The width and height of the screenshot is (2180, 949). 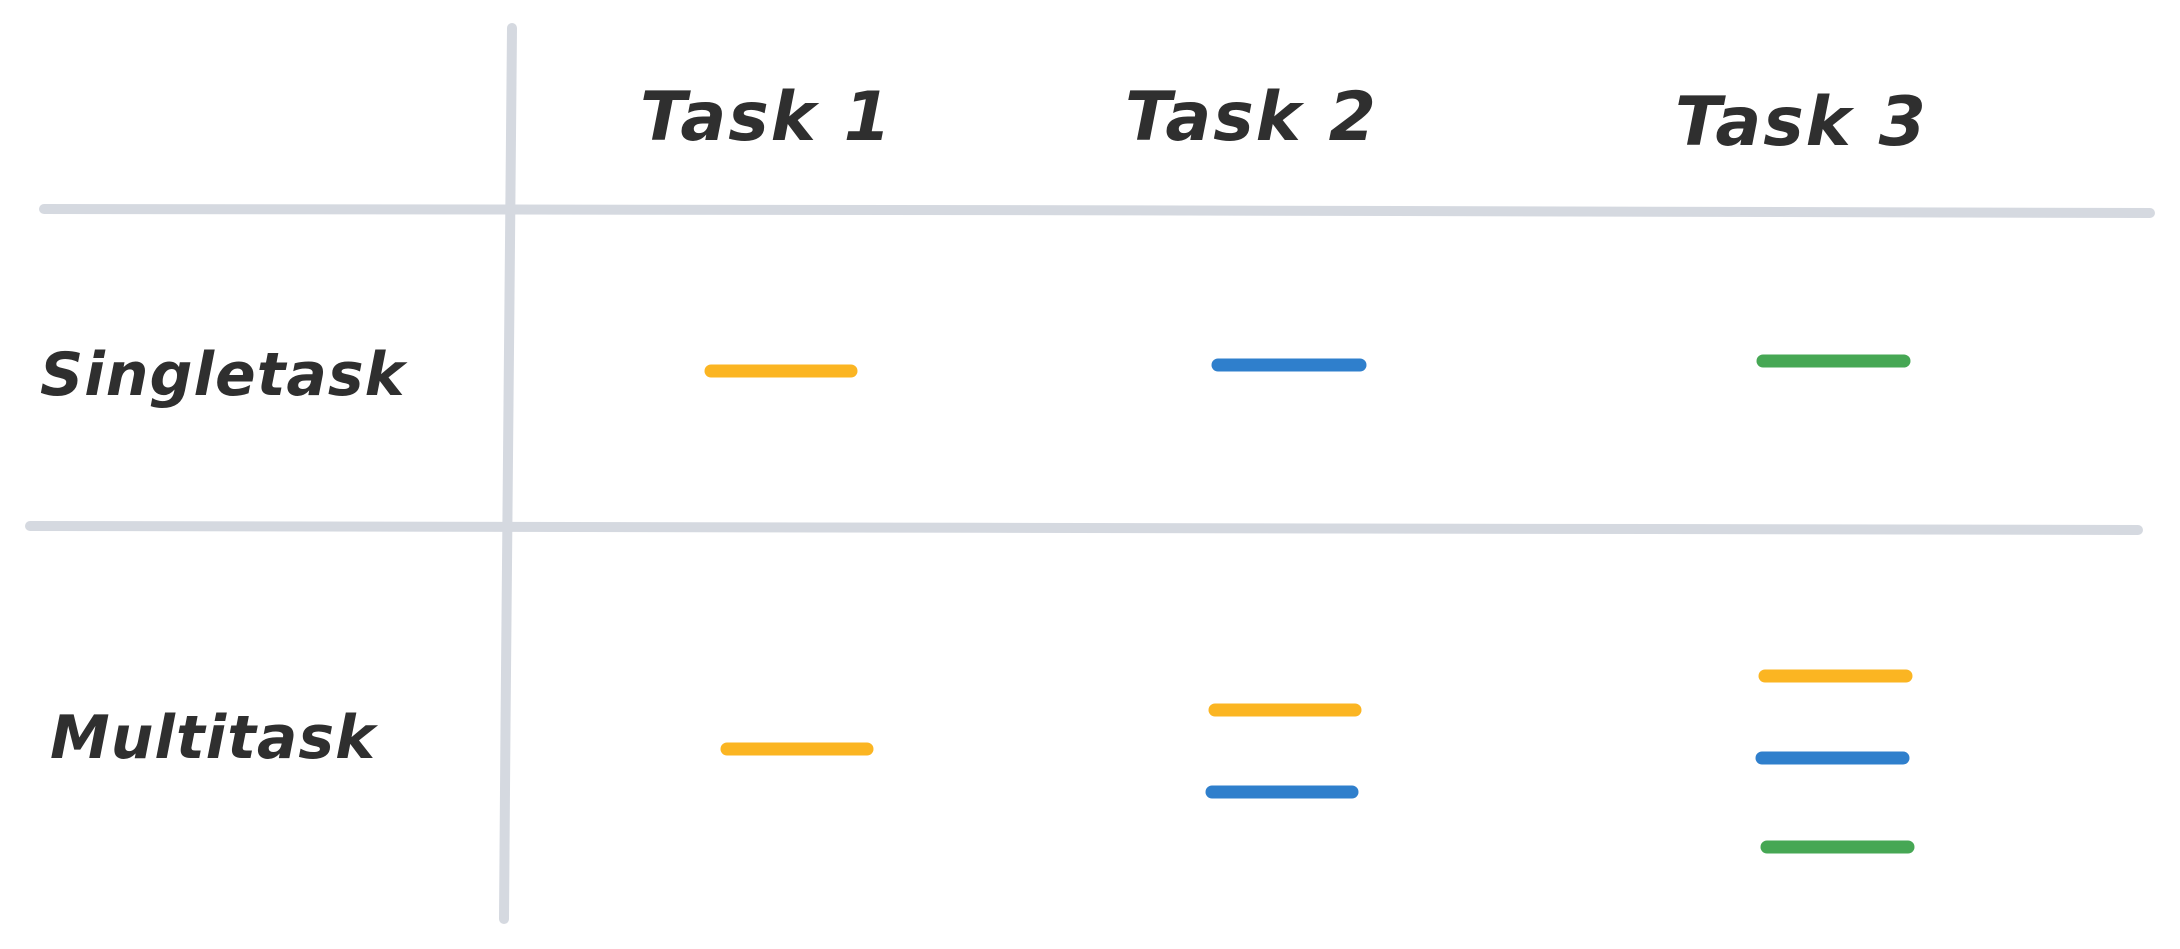 What do you see at coordinates (508, 473) in the screenshot?
I see `vertical-divider` at bounding box center [508, 473].